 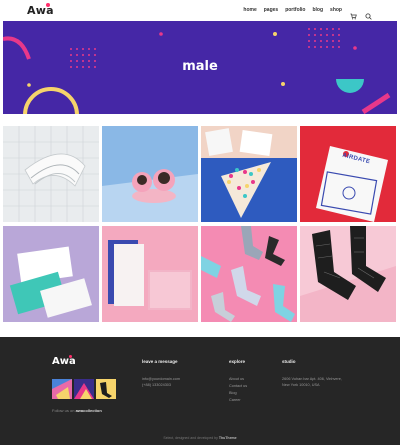 I want to click on footer-logo: Awa, so click(x=64, y=361).